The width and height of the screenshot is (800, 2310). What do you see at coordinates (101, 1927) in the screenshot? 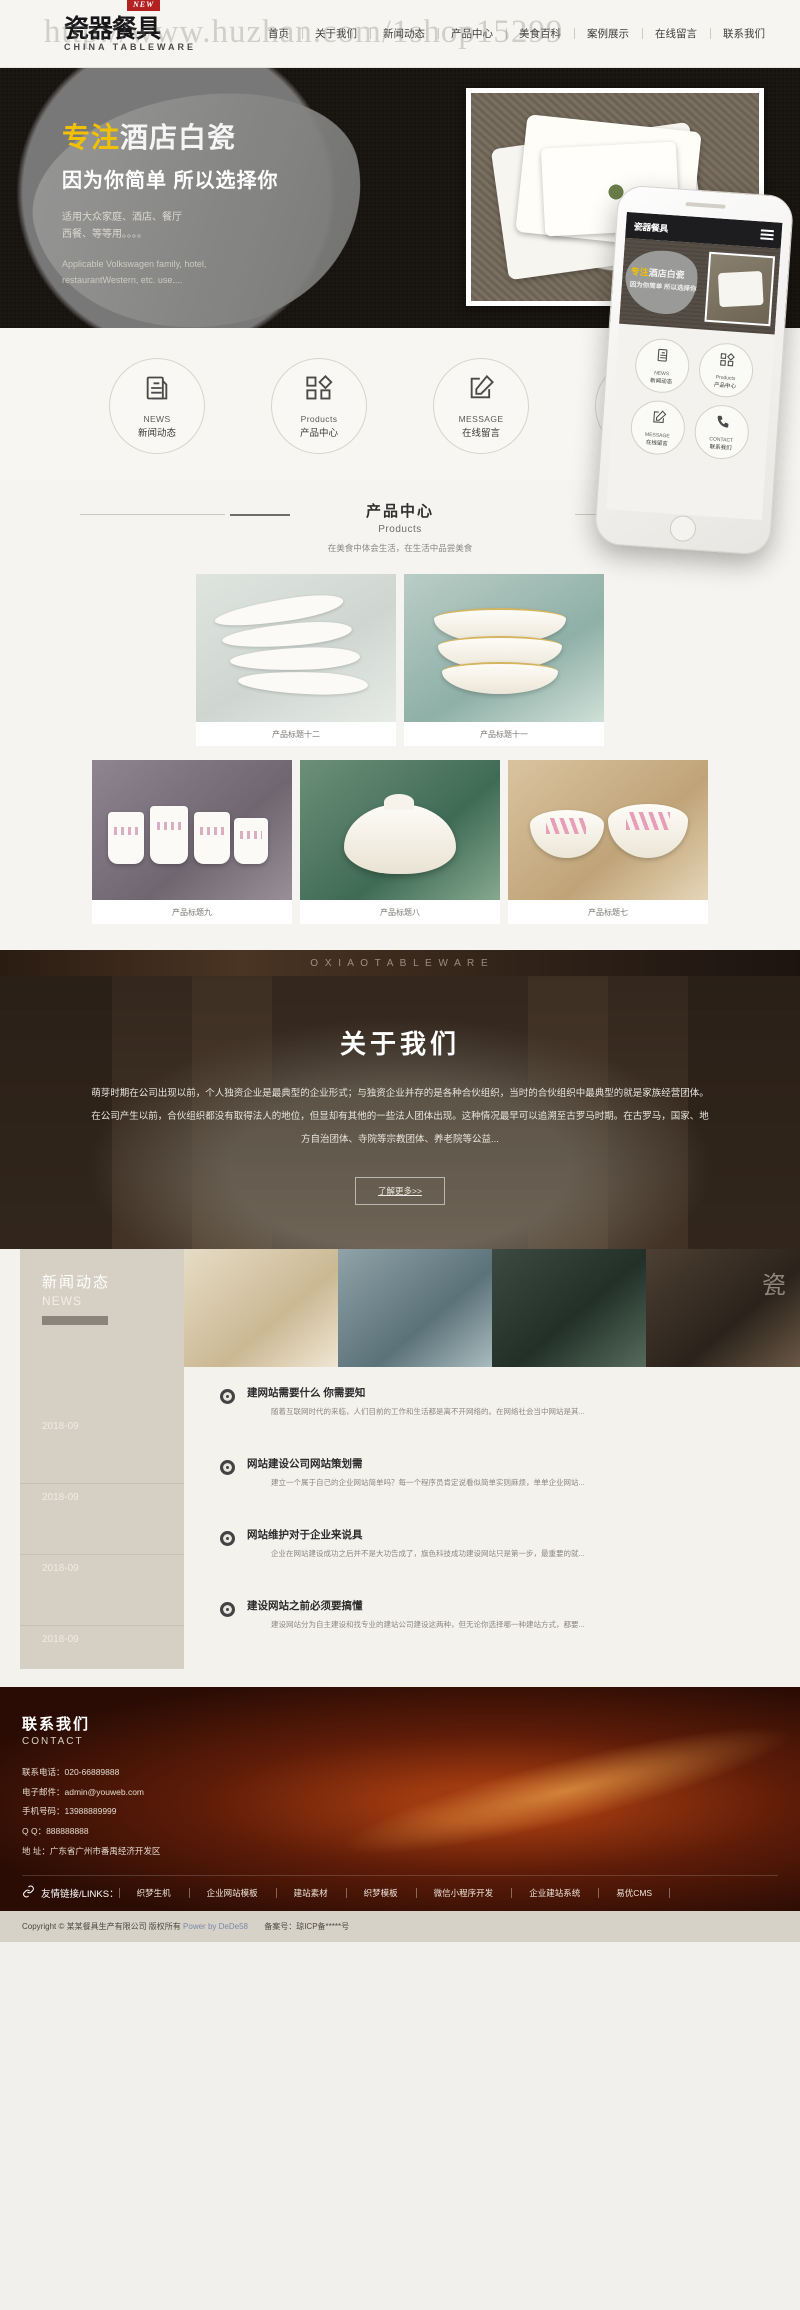
I see `copyright-text: Copyright © 某某餐具生产有限公司 版权所有` at bounding box center [101, 1927].